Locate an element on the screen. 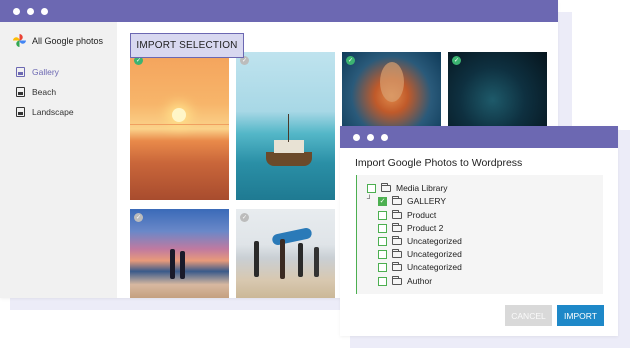 The height and width of the screenshot is (348, 630). tree-node-label: GALLERY is located at coordinates (427, 201).